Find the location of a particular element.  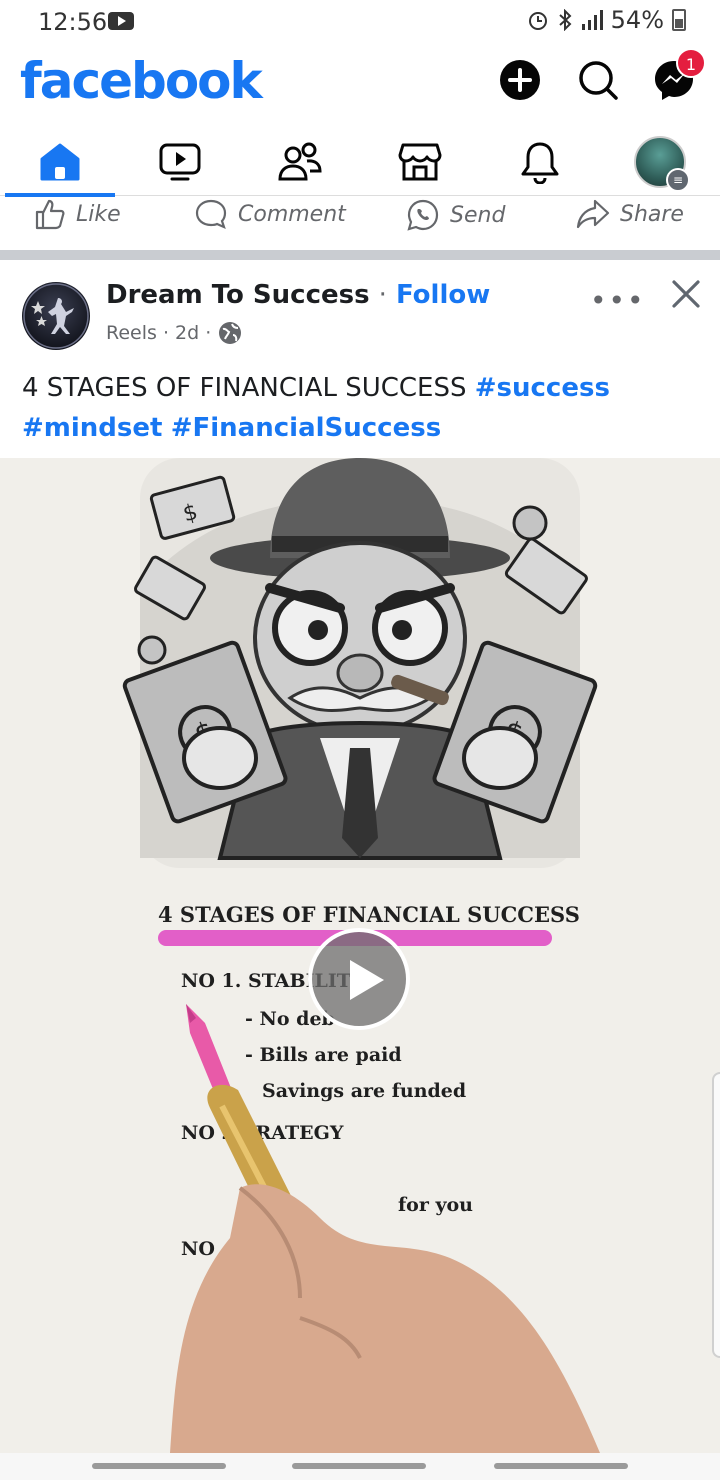

feed-divider is located at coordinates (360, 255).